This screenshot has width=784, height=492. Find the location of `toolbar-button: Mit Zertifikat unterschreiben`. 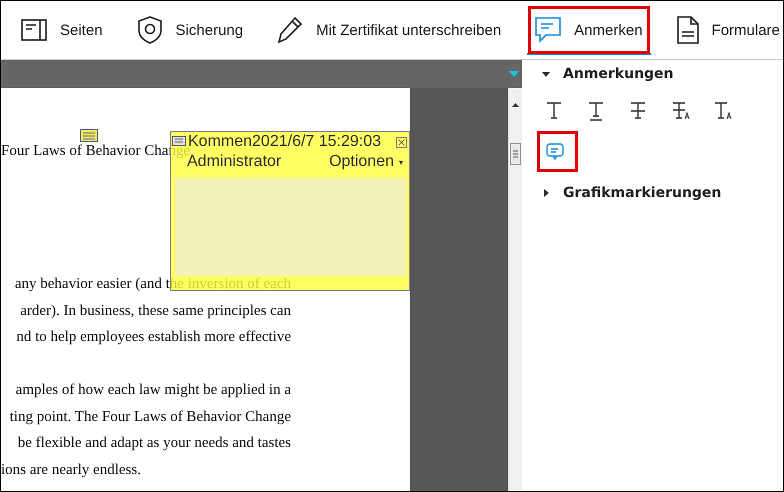

toolbar-button: Mit Zertifikat unterschreiben is located at coordinates (389, 30).